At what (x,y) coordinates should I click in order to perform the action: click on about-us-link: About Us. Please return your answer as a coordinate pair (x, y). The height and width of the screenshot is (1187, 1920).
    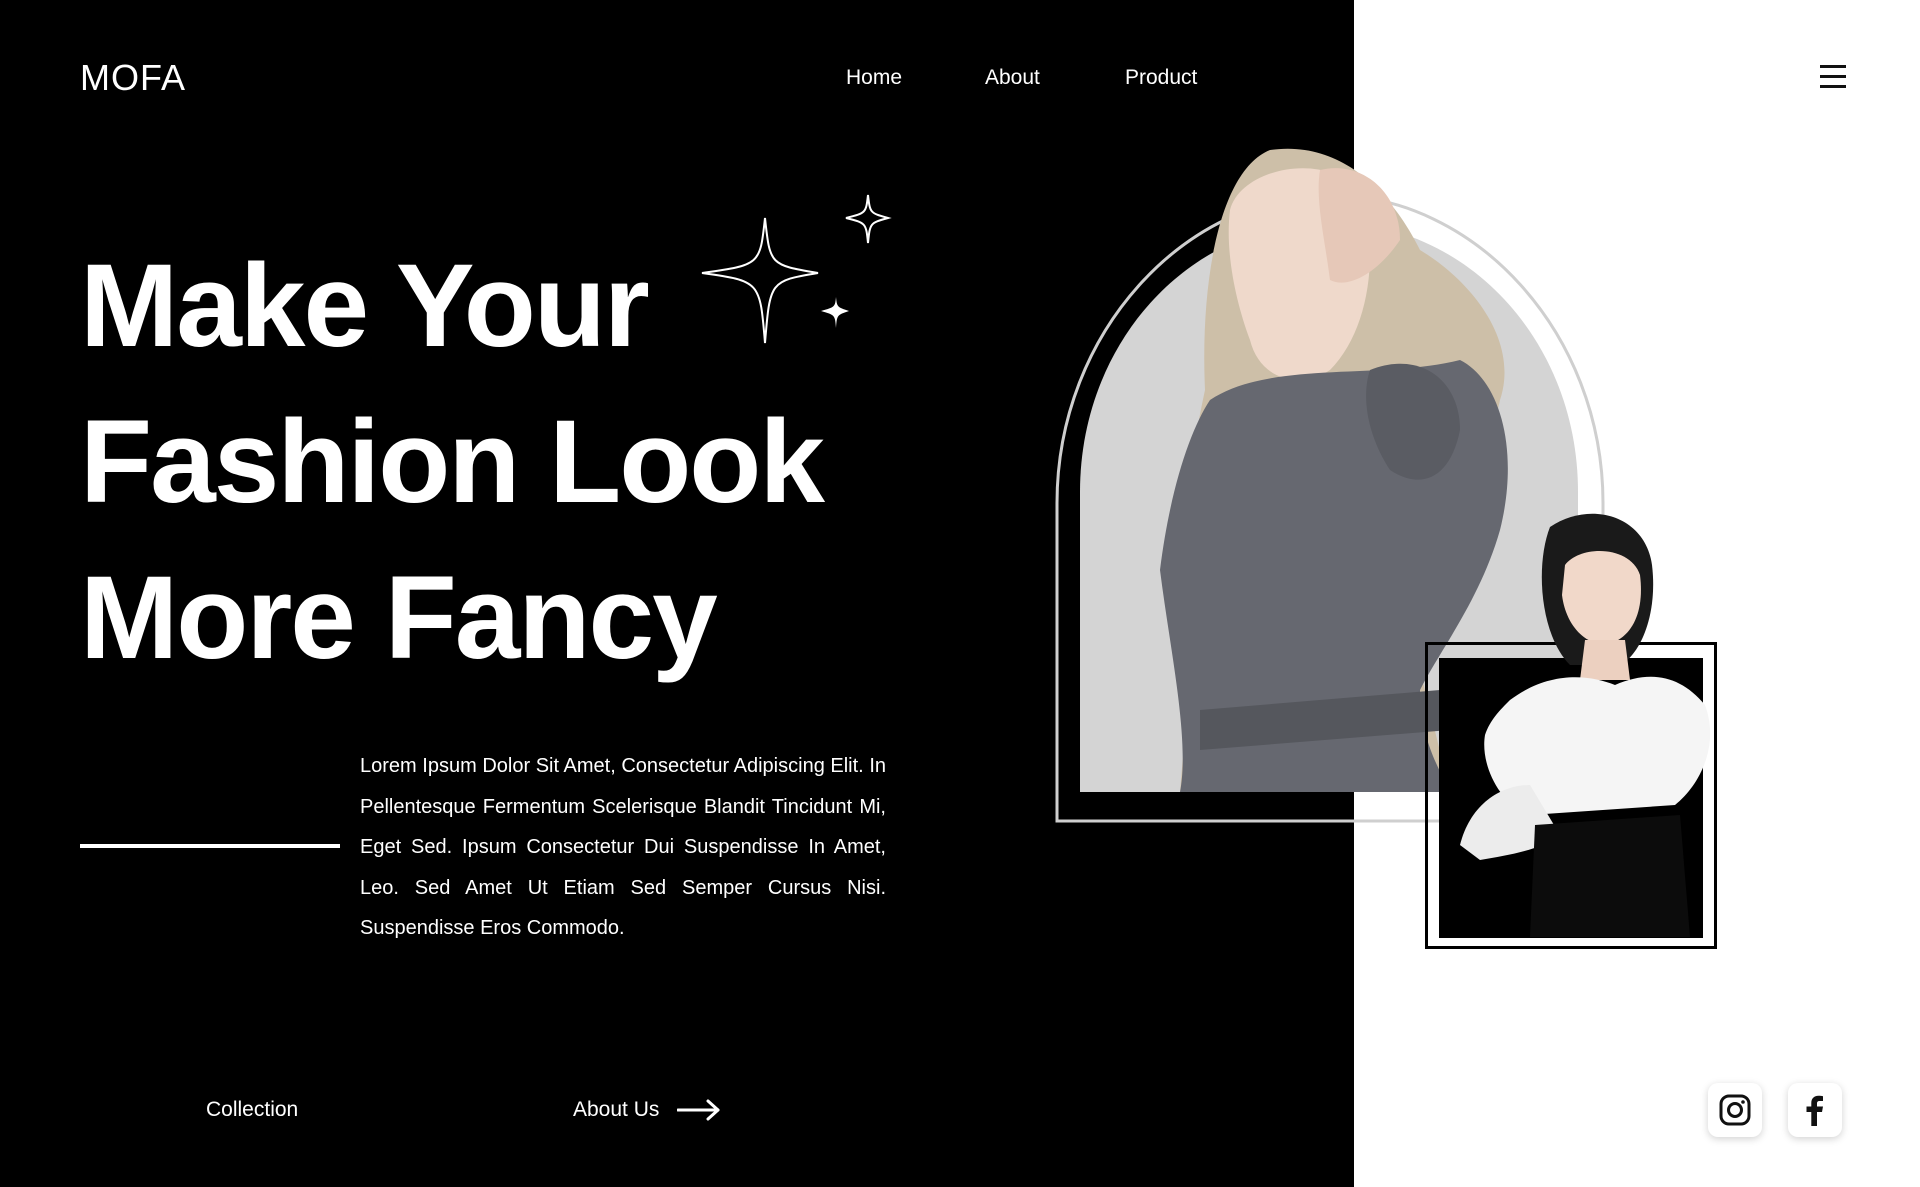
    Looking at the image, I should click on (647, 1110).